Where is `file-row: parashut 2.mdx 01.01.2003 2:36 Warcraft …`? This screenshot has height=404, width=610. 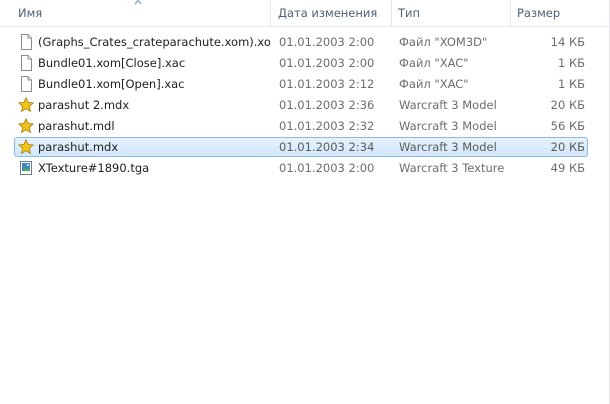 file-row: parashut 2.mdx 01.01.2003 2:36 Warcraft … is located at coordinates (301, 105).